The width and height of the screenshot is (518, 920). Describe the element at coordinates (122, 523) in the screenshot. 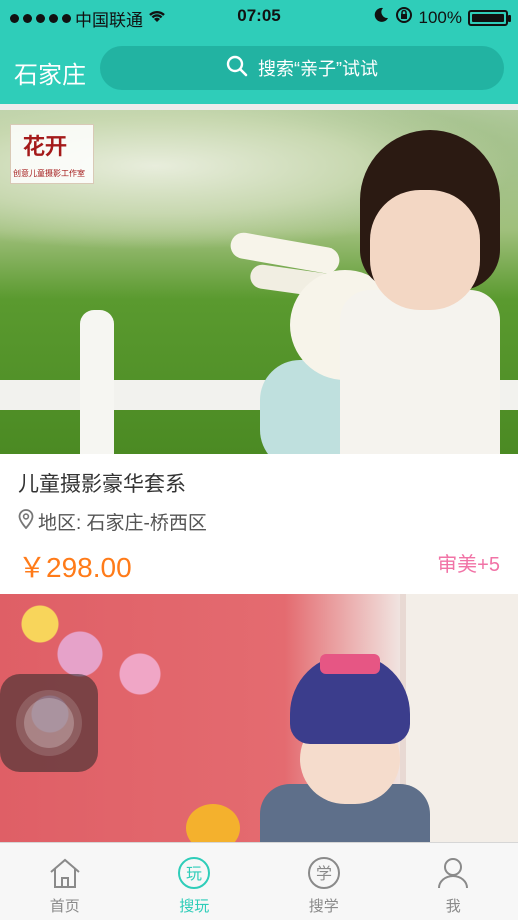

I see `region-label: 地区: 石家庄-桥西区` at that location.